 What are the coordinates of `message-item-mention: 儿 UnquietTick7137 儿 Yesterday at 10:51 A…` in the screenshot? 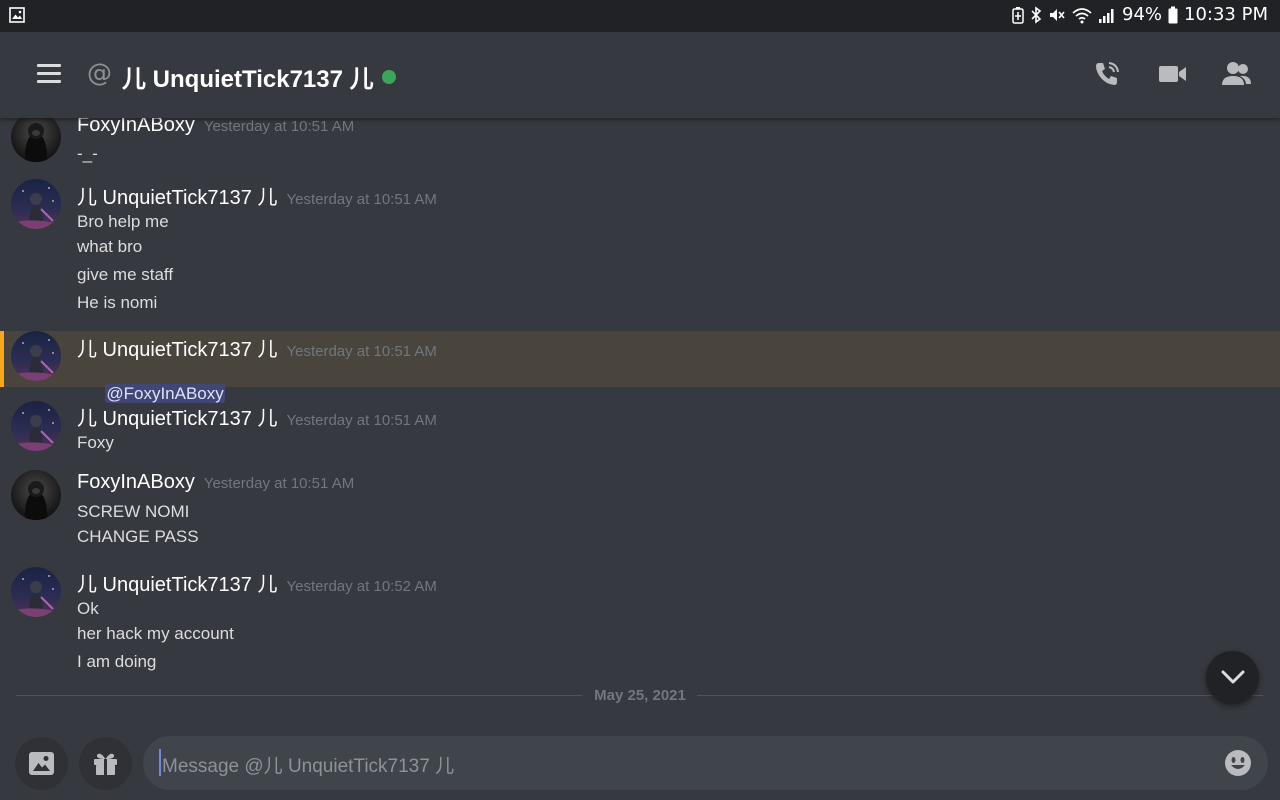 It's located at (640, 367).